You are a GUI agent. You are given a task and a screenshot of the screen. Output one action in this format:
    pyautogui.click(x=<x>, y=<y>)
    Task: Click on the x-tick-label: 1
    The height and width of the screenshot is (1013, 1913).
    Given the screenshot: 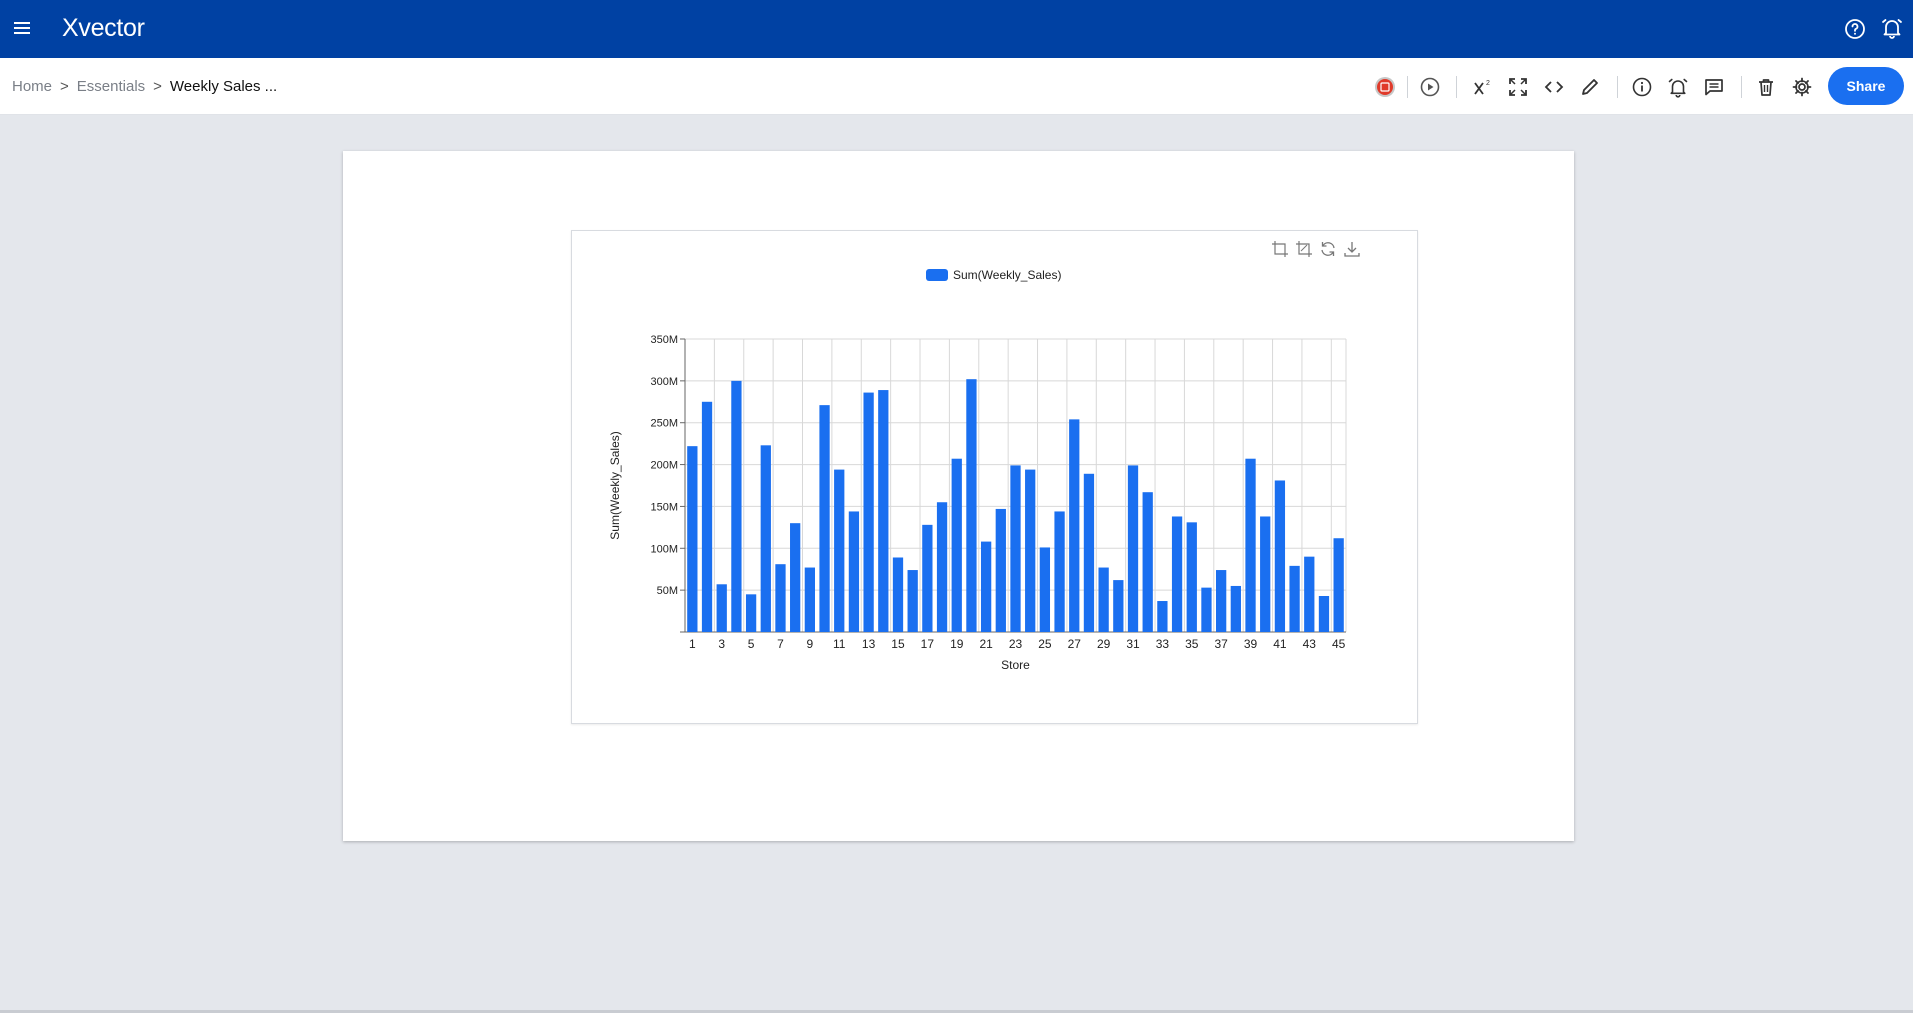 What is the action you would take?
    pyautogui.click(x=692, y=644)
    